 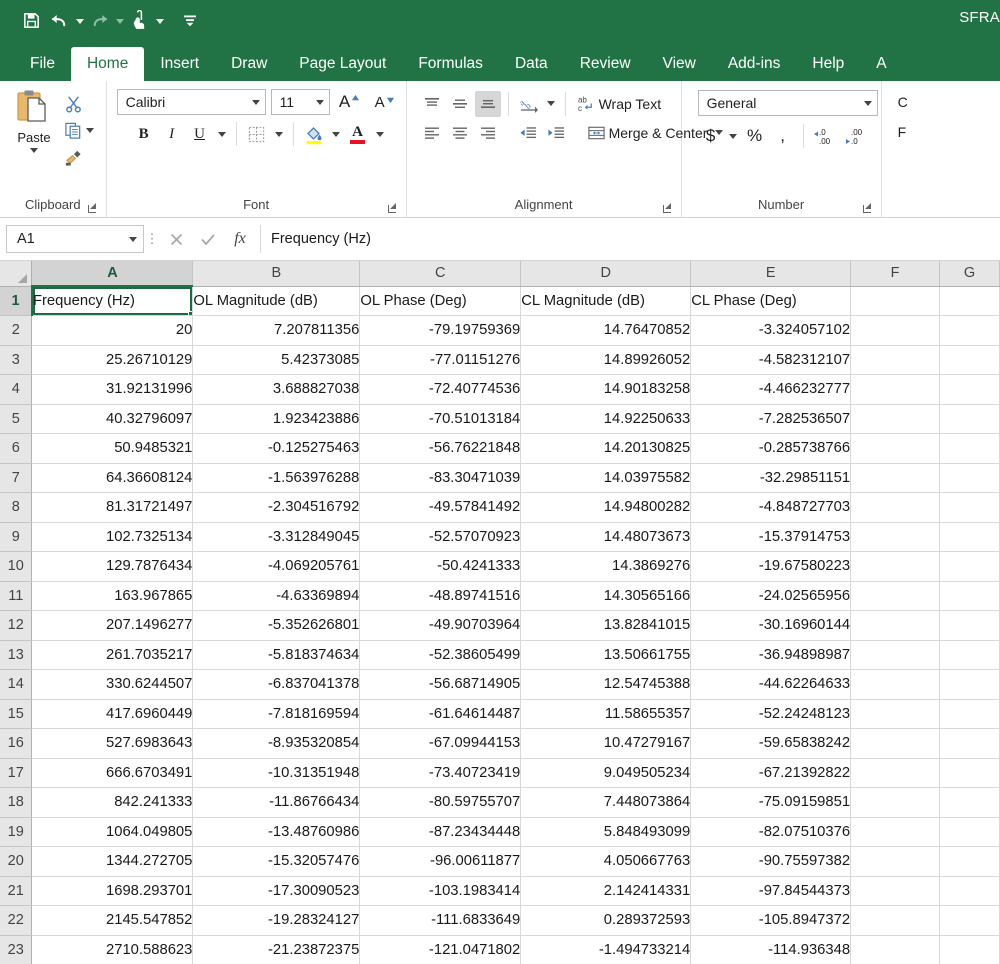 I want to click on cell-E5: -7.282536507, so click(x=771, y=419).